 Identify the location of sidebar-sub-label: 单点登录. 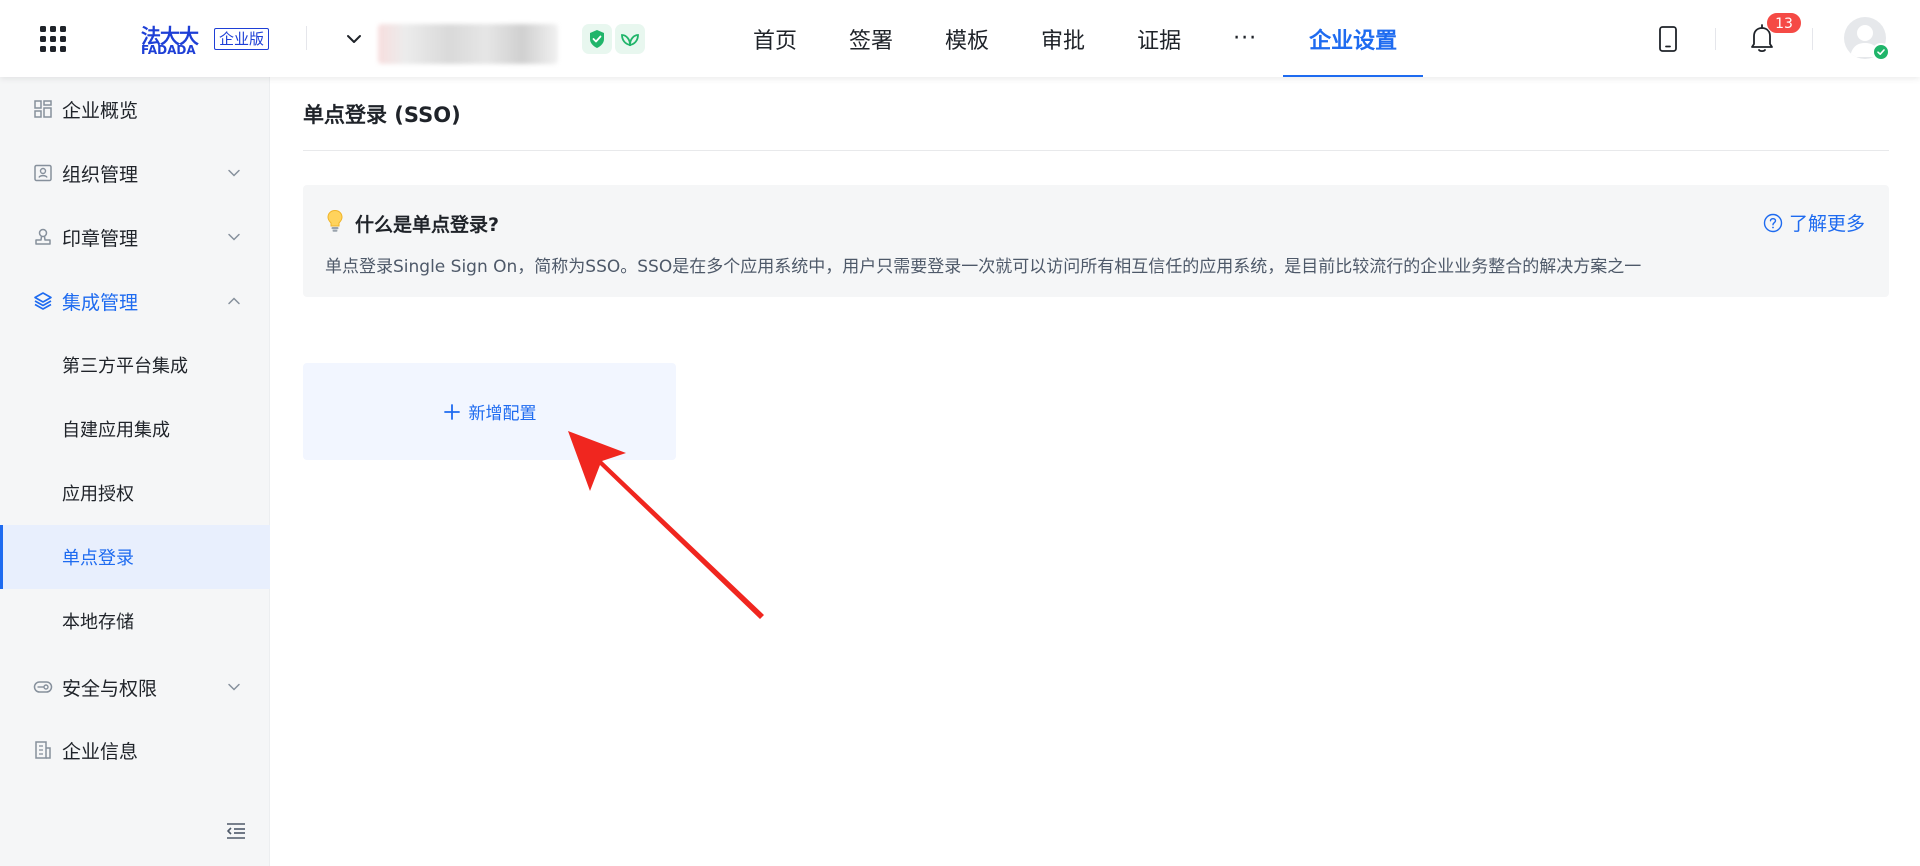
(98, 558).